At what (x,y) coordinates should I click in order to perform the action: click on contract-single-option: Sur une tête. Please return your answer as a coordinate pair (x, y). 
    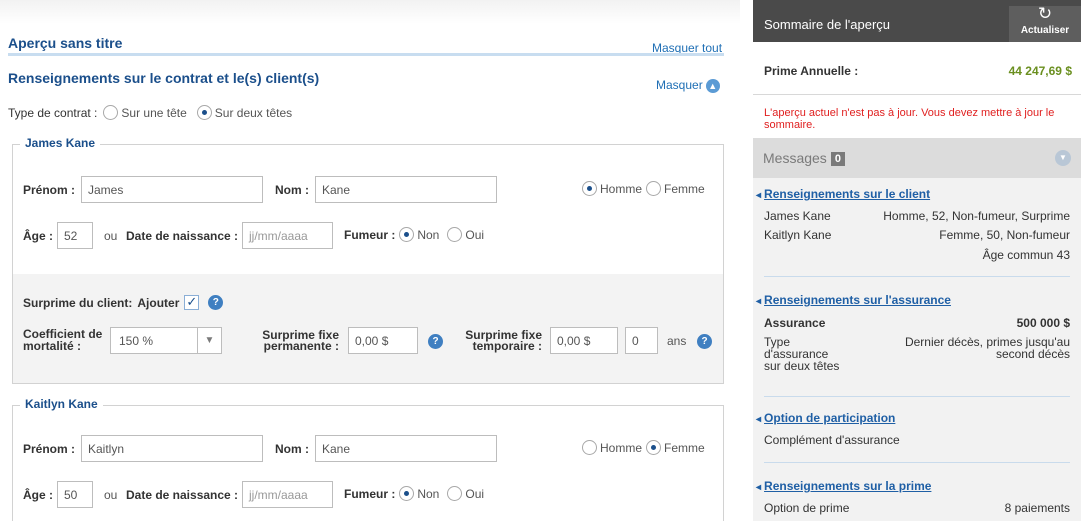
    Looking at the image, I should click on (145, 112).